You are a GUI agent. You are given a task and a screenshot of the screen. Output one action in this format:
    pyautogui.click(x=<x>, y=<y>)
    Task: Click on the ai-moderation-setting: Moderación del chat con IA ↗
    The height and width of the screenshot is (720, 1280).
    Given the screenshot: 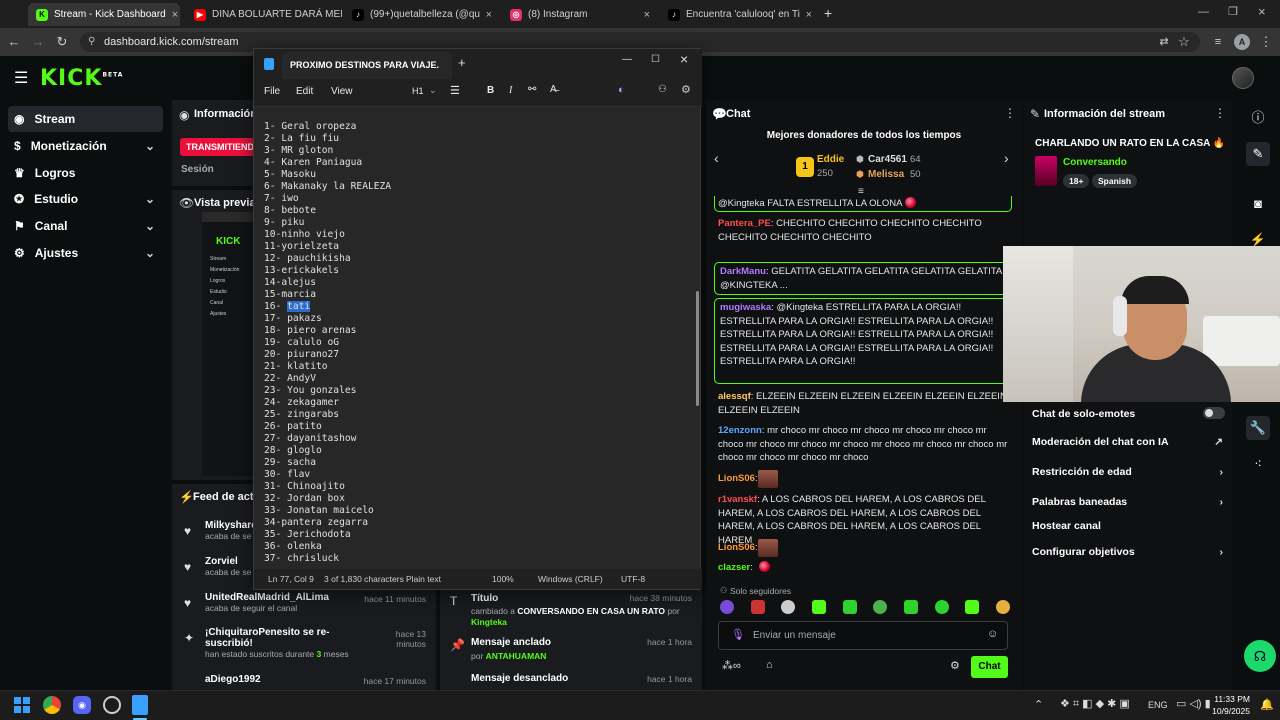 What is the action you would take?
    pyautogui.click(x=1129, y=442)
    